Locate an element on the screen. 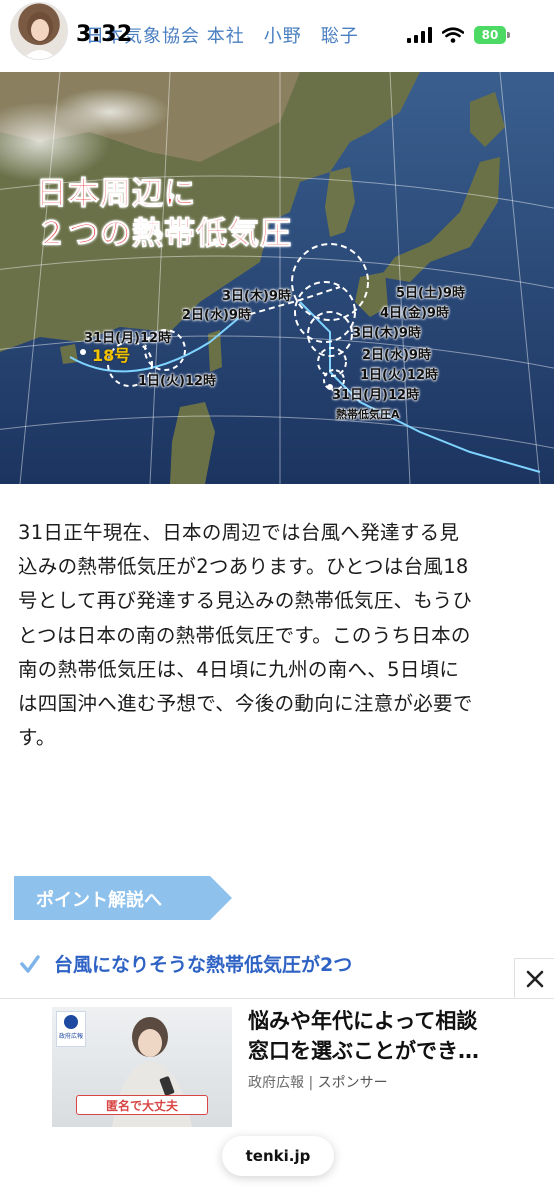 Image resolution: width=554 pixels, height=1200 pixels. ad-image-caption: 匿名で大丈夫 is located at coordinates (142, 1105).